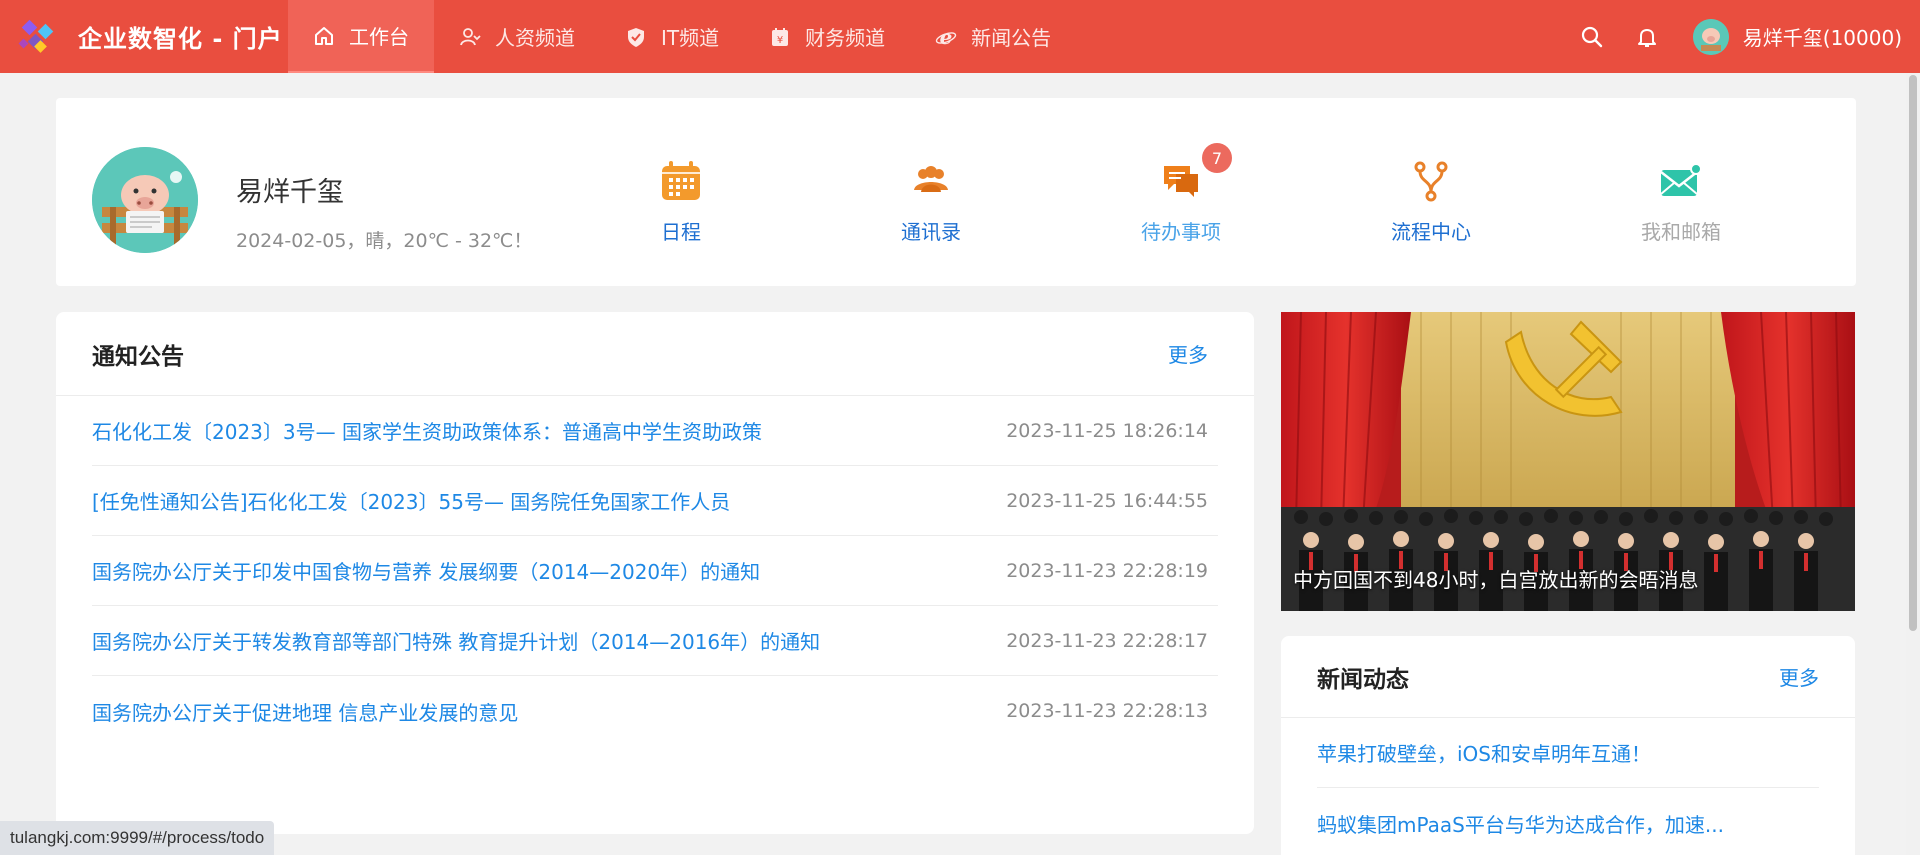 This screenshot has height=855, width=1920. What do you see at coordinates (1568, 461) in the screenshot?
I see `news-banner: 中方回国不到48小时，白宫放出新的会晤消息` at bounding box center [1568, 461].